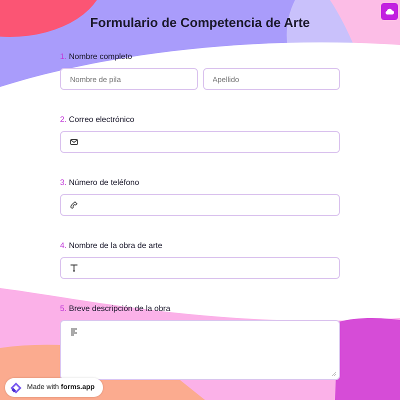 Image resolution: width=400 pixels, height=400 pixels. What do you see at coordinates (97, 57) in the screenshot?
I see `question-label: 1. Nombre completo` at bounding box center [97, 57].